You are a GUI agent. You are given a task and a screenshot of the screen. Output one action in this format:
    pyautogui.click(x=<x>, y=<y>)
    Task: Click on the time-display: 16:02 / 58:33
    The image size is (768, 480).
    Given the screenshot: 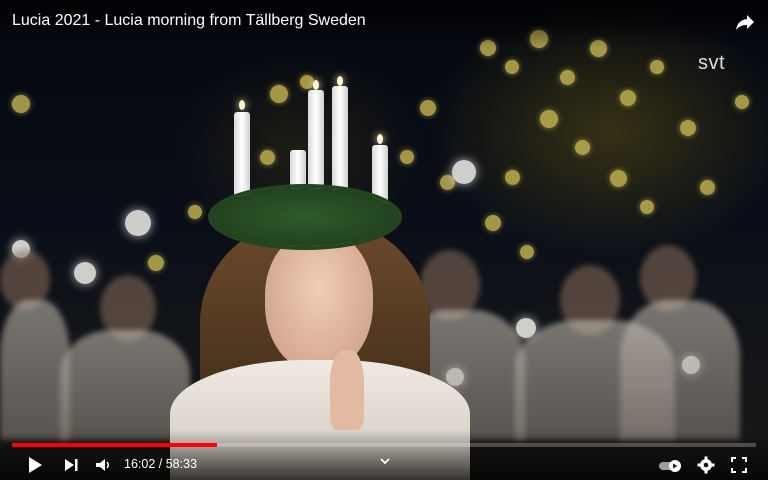 What is the action you would take?
    pyautogui.click(x=160, y=464)
    